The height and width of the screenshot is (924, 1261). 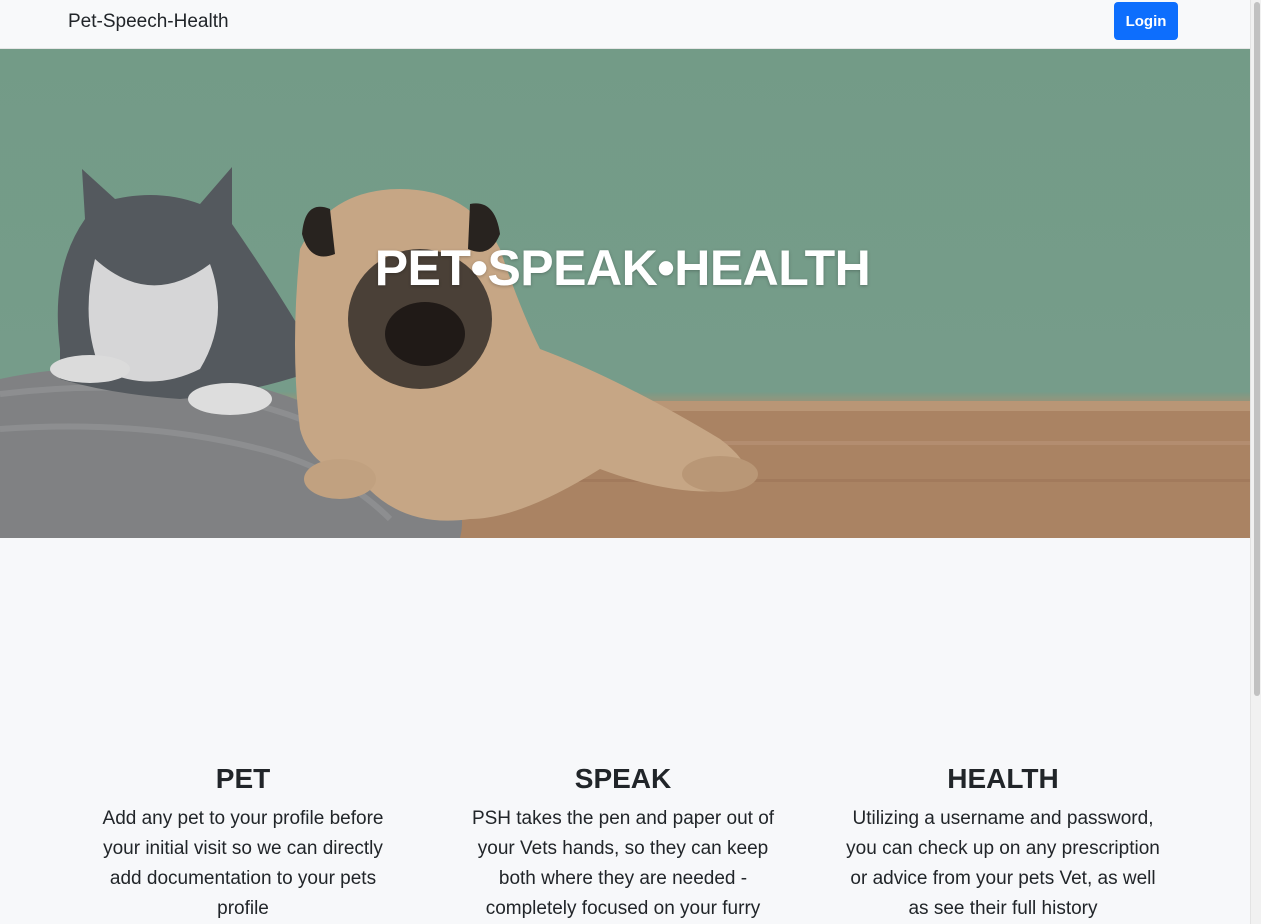 I want to click on feature-title: HEALTH, so click(x=1003, y=778).